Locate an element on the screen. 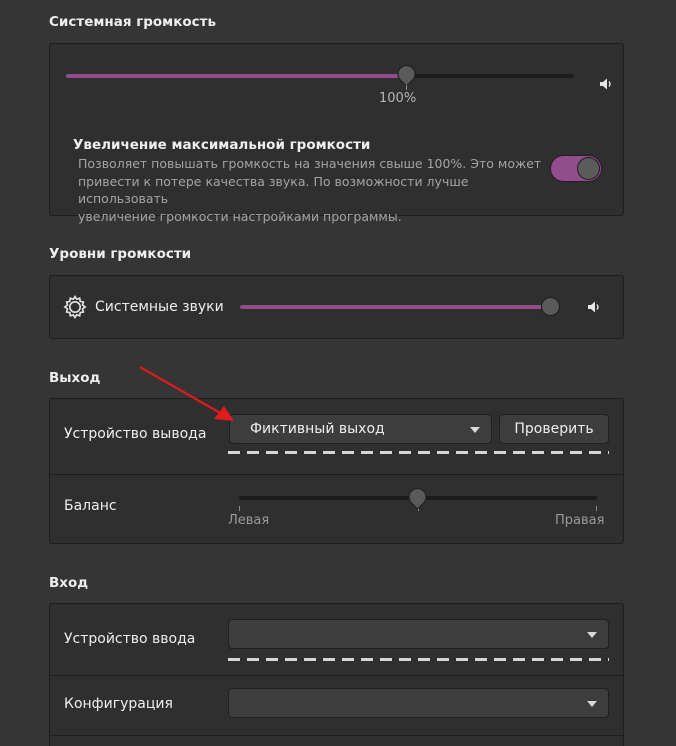  volume-levels-frame: Системные звуки is located at coordinates (336, 307).